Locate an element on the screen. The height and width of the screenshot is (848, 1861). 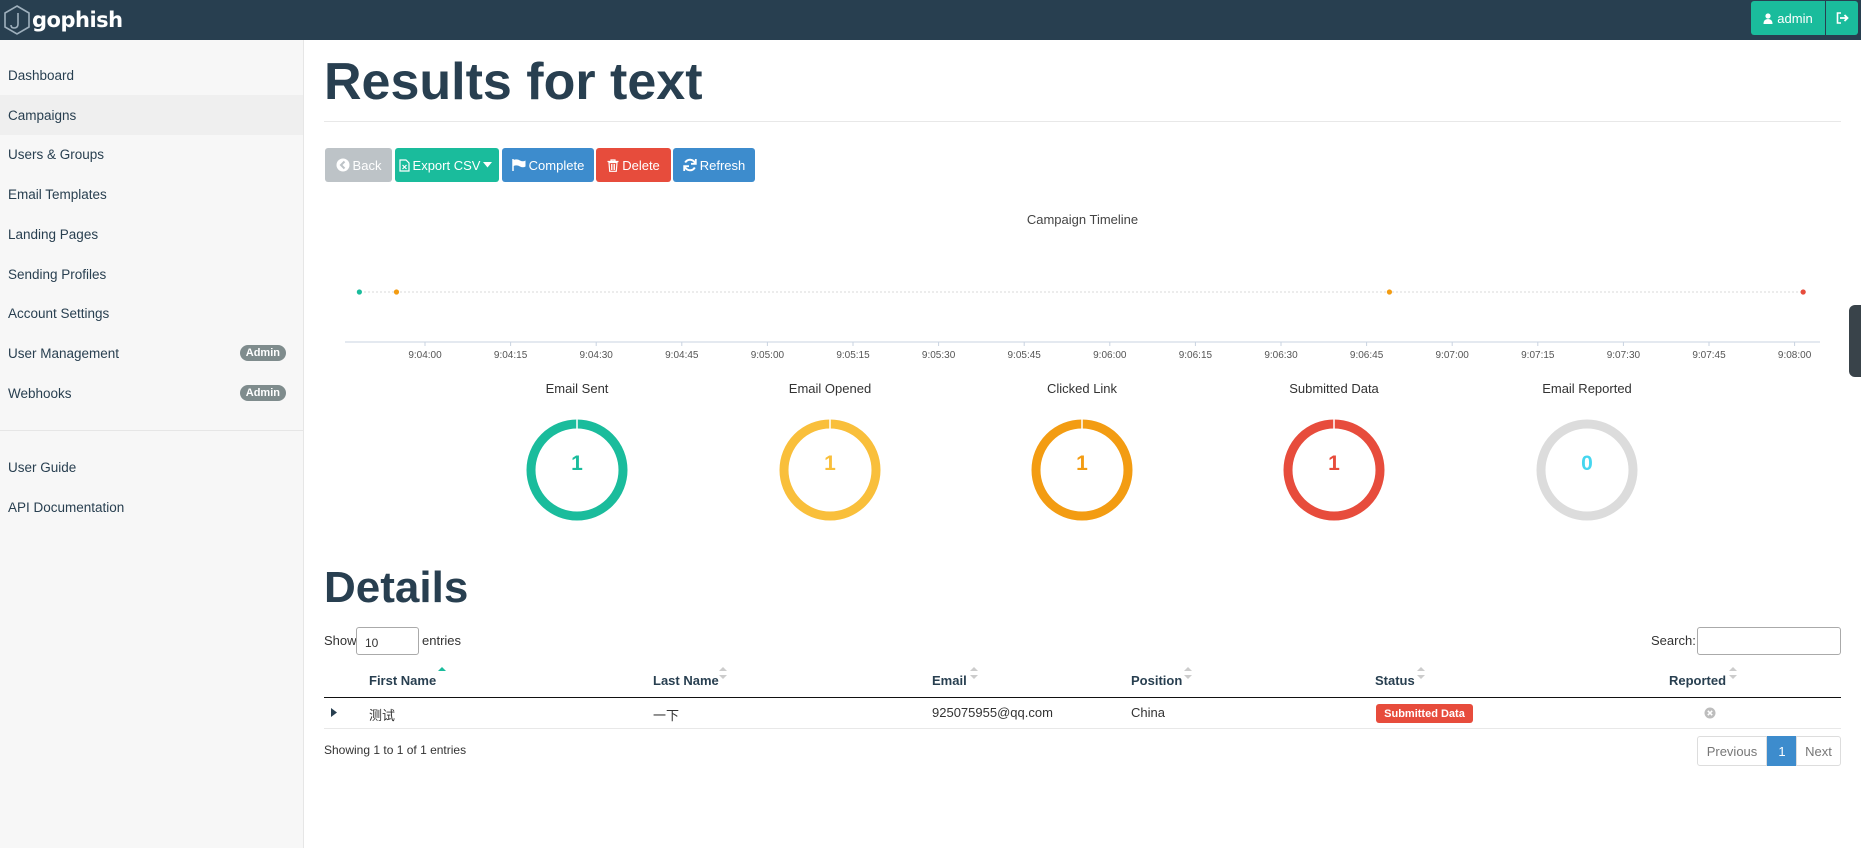
user-menu-button: admin is located at coordinates (1788, 18).